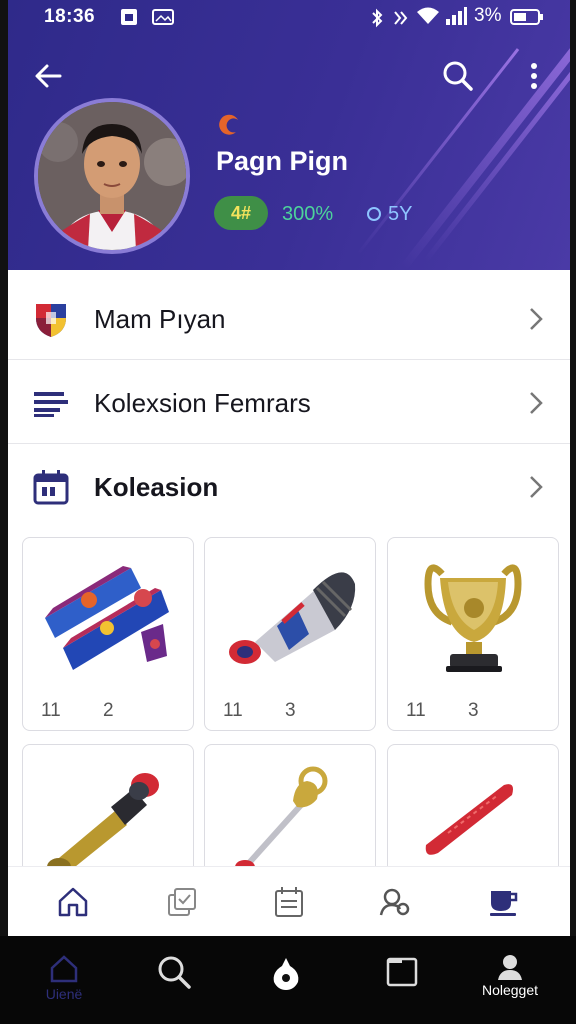 Image resolution: width=576 pixels, height=1024 pixels. What do you see at coordinates (377, 21) in the screenshot?
I see `bluetooth-icon` at bounding box center [377, 21].